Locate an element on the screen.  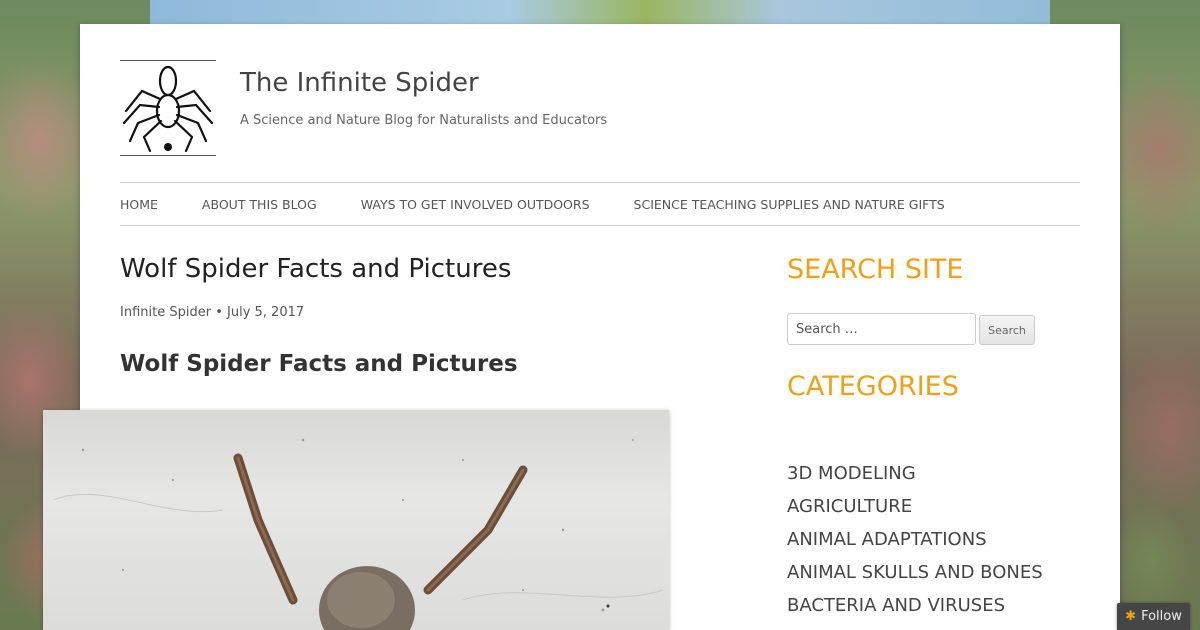
category-item: ANIMAL SKULLS AND BONES is located at coordinates (915, 572).